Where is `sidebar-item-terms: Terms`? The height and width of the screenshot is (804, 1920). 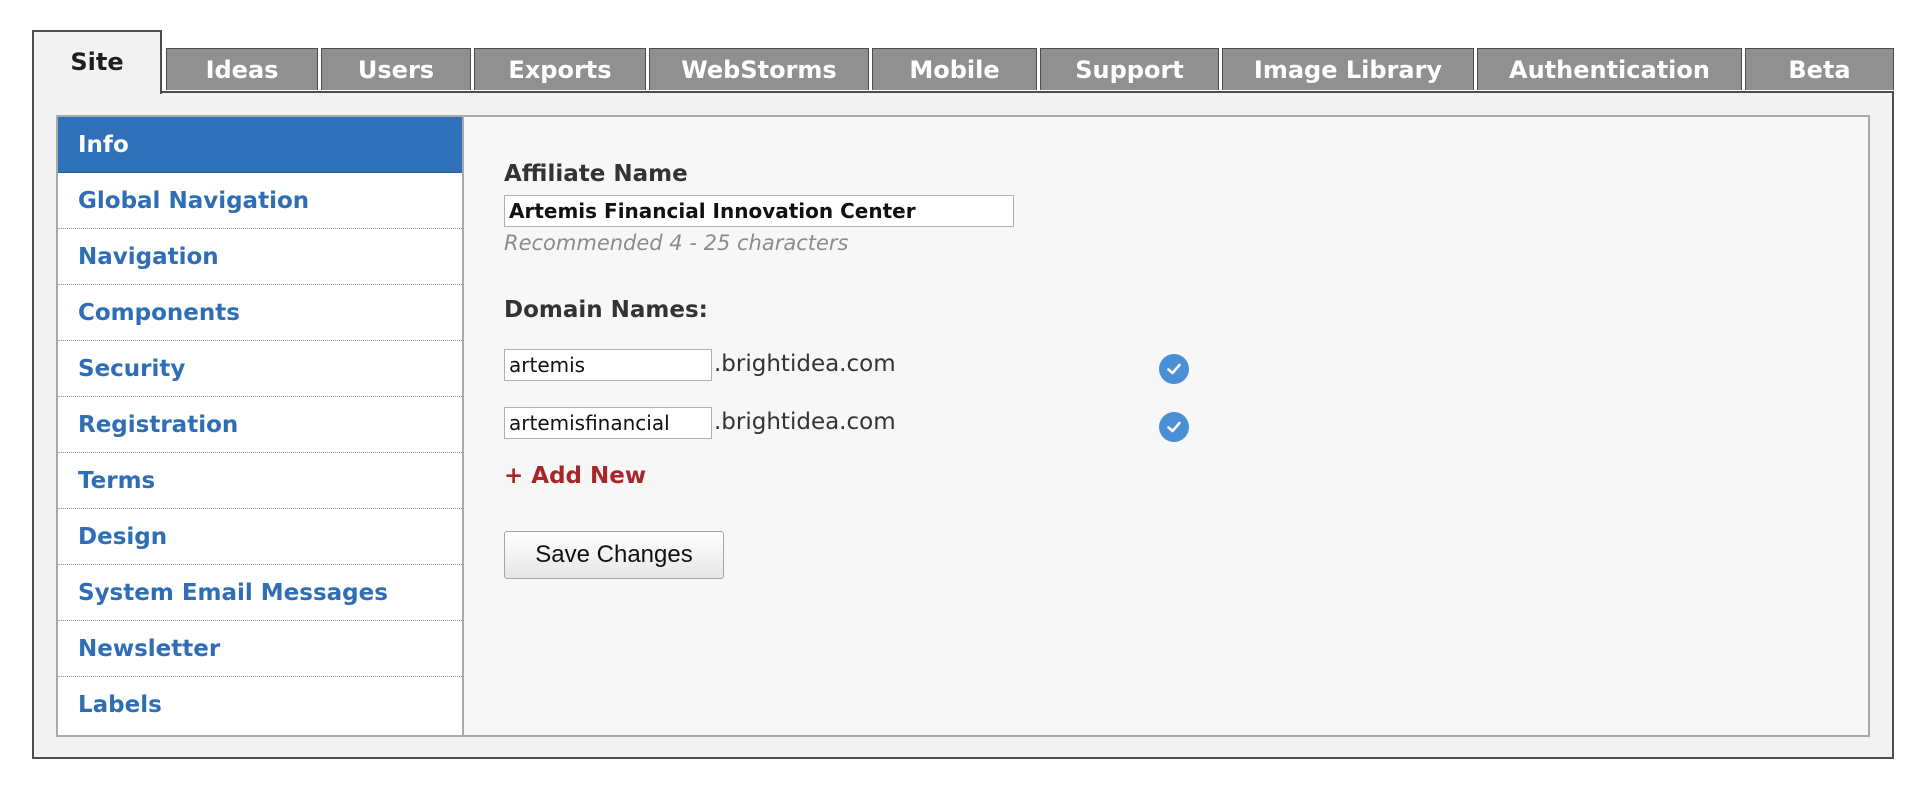
sidebar-item-terms: Terms is located at coordinates (260, 481).